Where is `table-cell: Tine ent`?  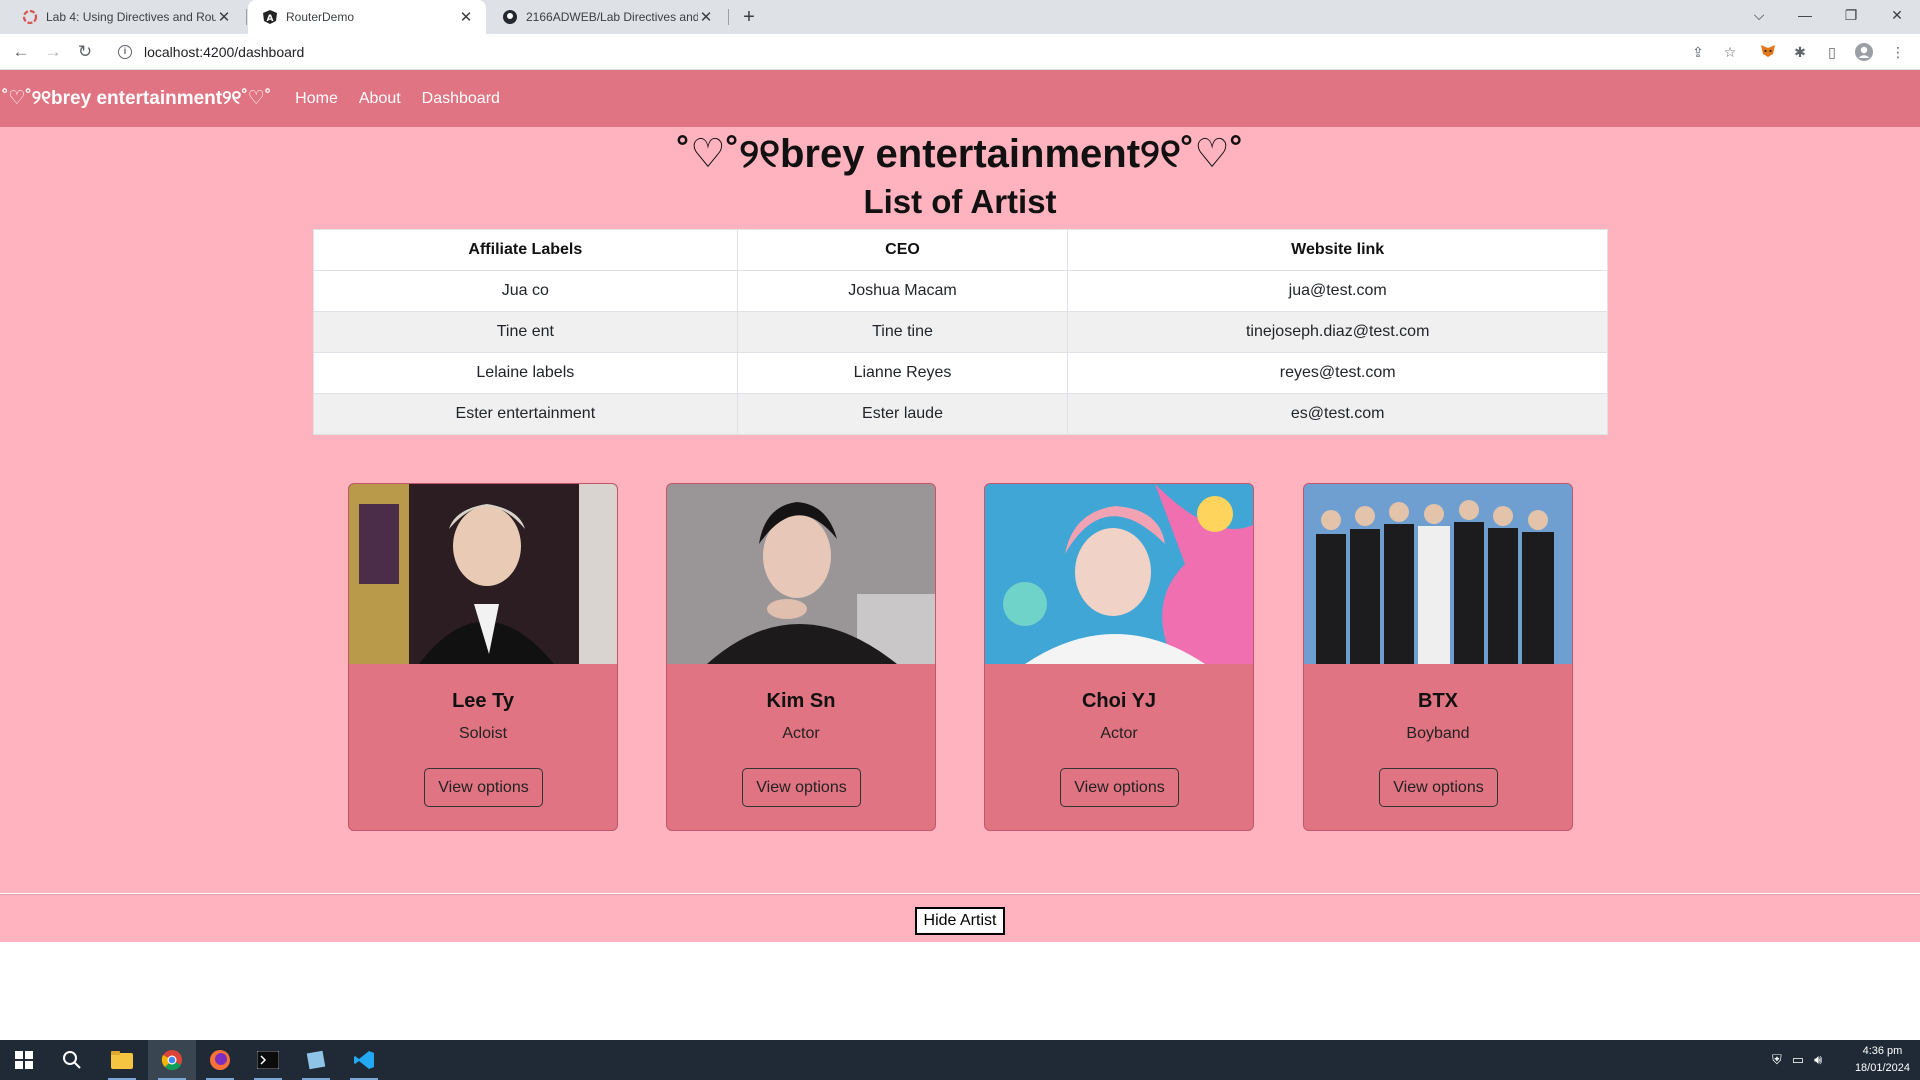
table-cell: Tine ent is located at coordinates (525, 332).